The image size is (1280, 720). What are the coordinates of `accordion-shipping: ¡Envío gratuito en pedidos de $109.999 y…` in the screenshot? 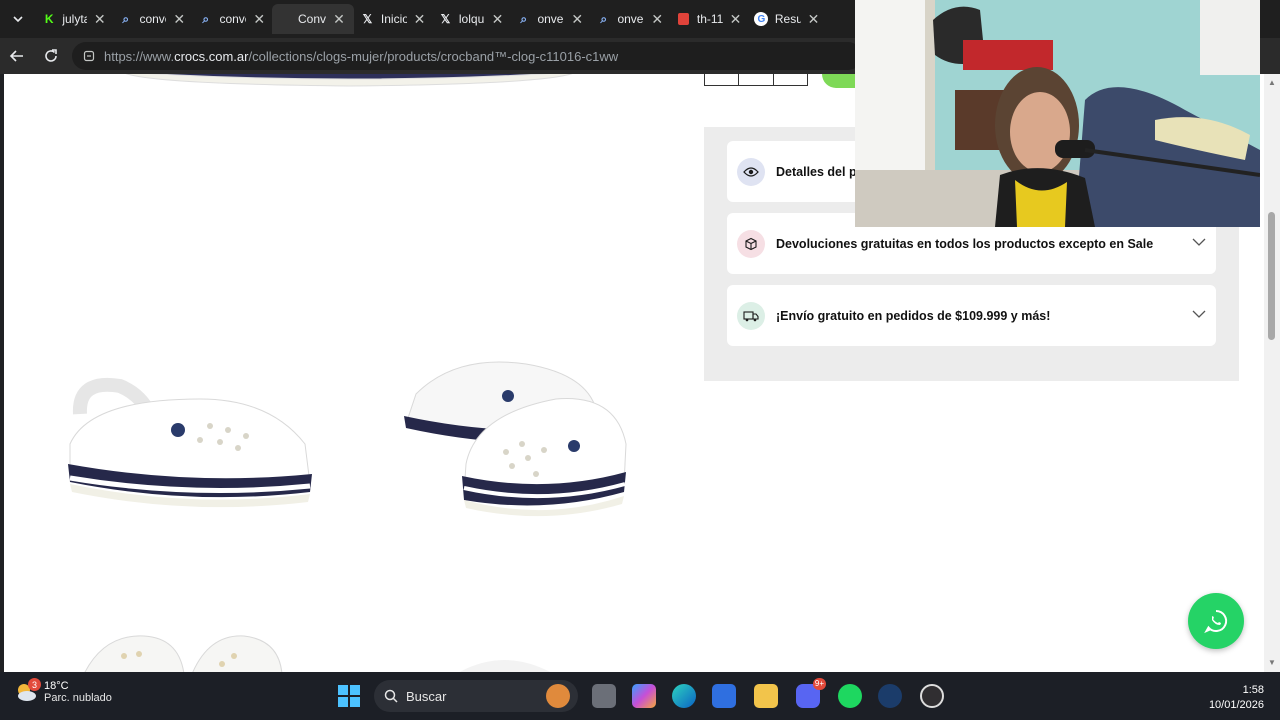 It's located at (971, 315).